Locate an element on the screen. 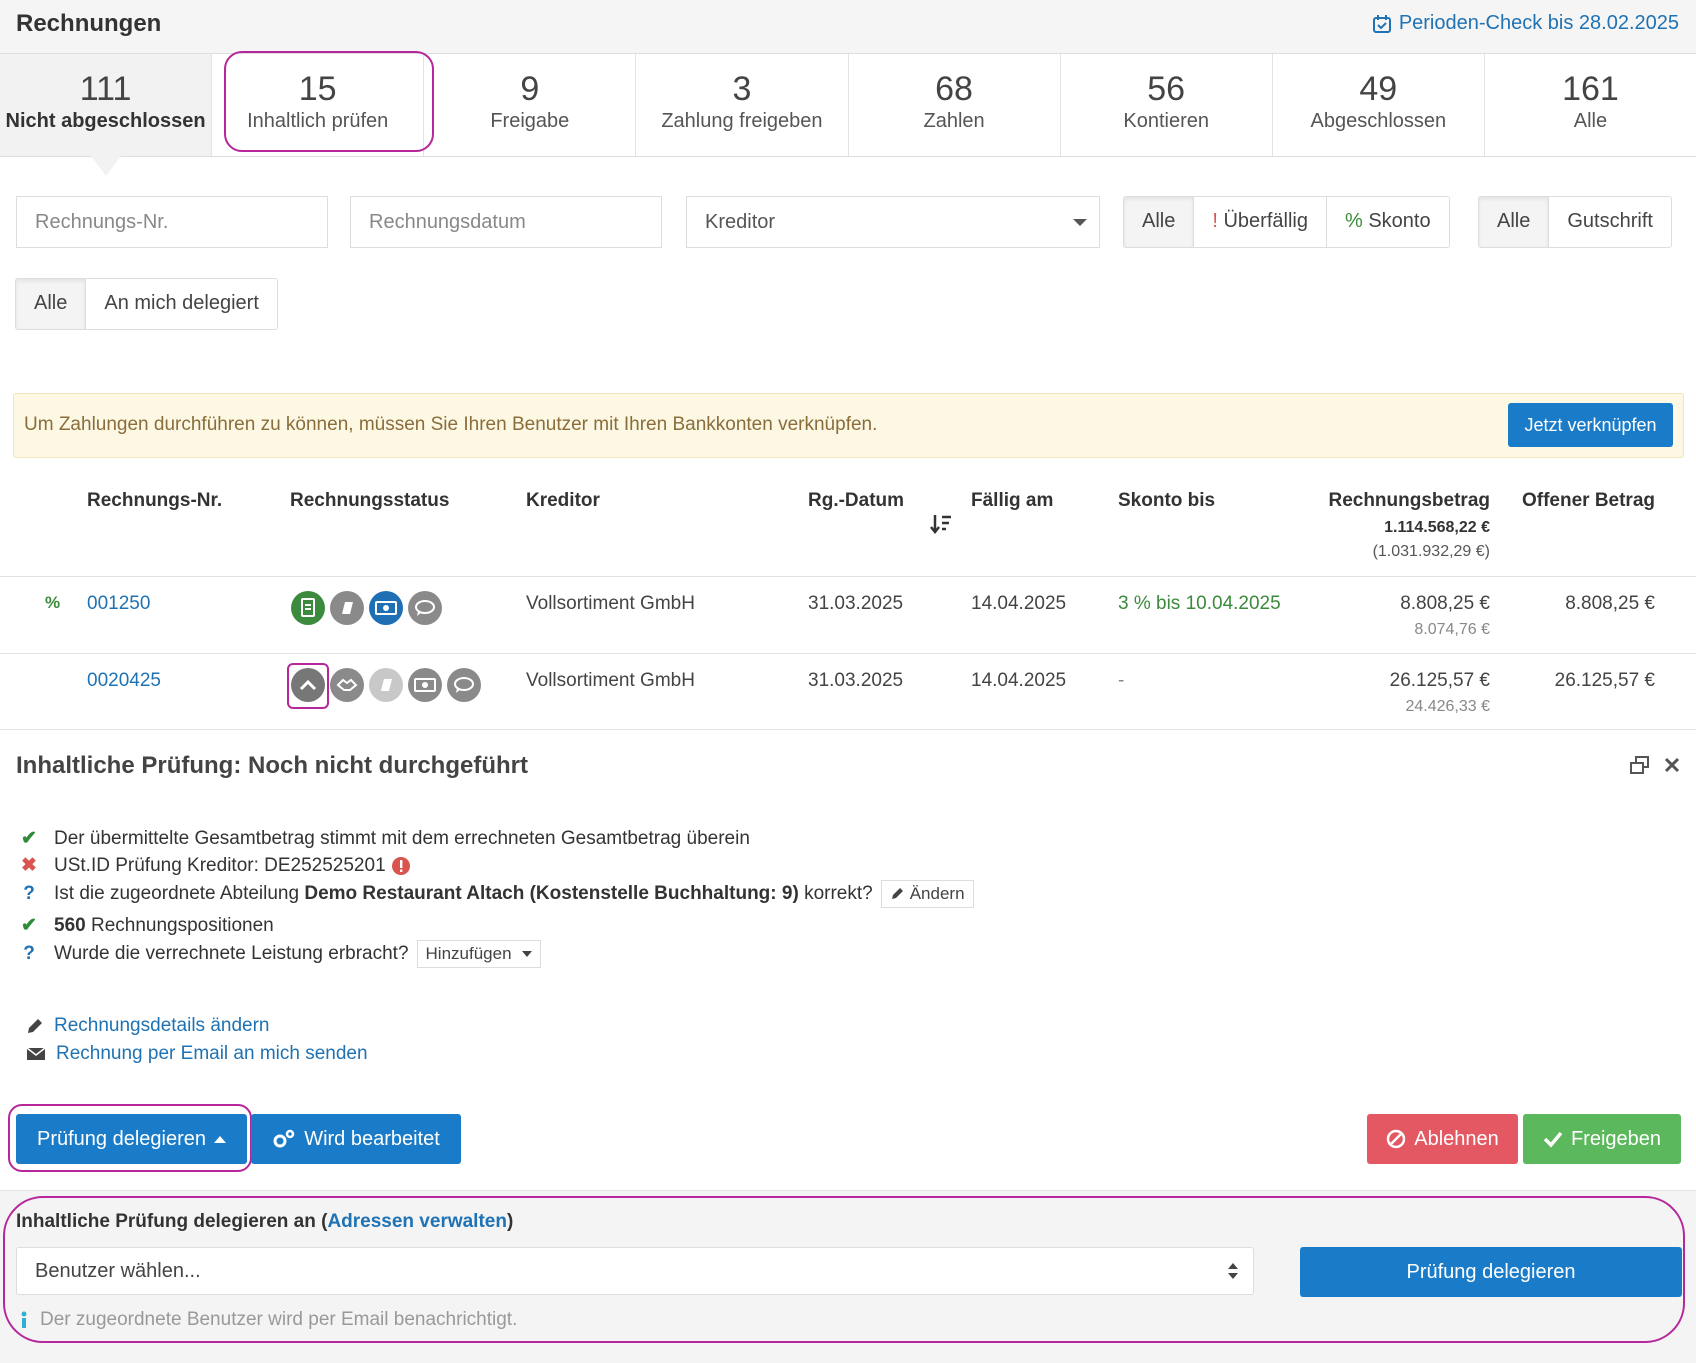 This screenshot has height=1363, width=1696. reject-button: Ablehnen is located at coordinates (1442, 1139).